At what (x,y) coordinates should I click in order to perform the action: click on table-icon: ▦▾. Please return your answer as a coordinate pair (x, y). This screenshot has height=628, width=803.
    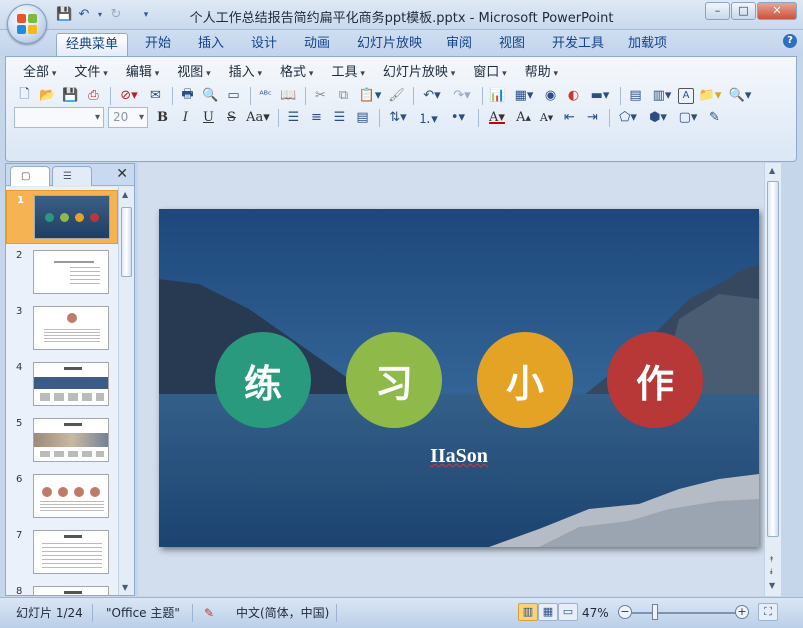
    Looking at the image, I should click on (524, 95).